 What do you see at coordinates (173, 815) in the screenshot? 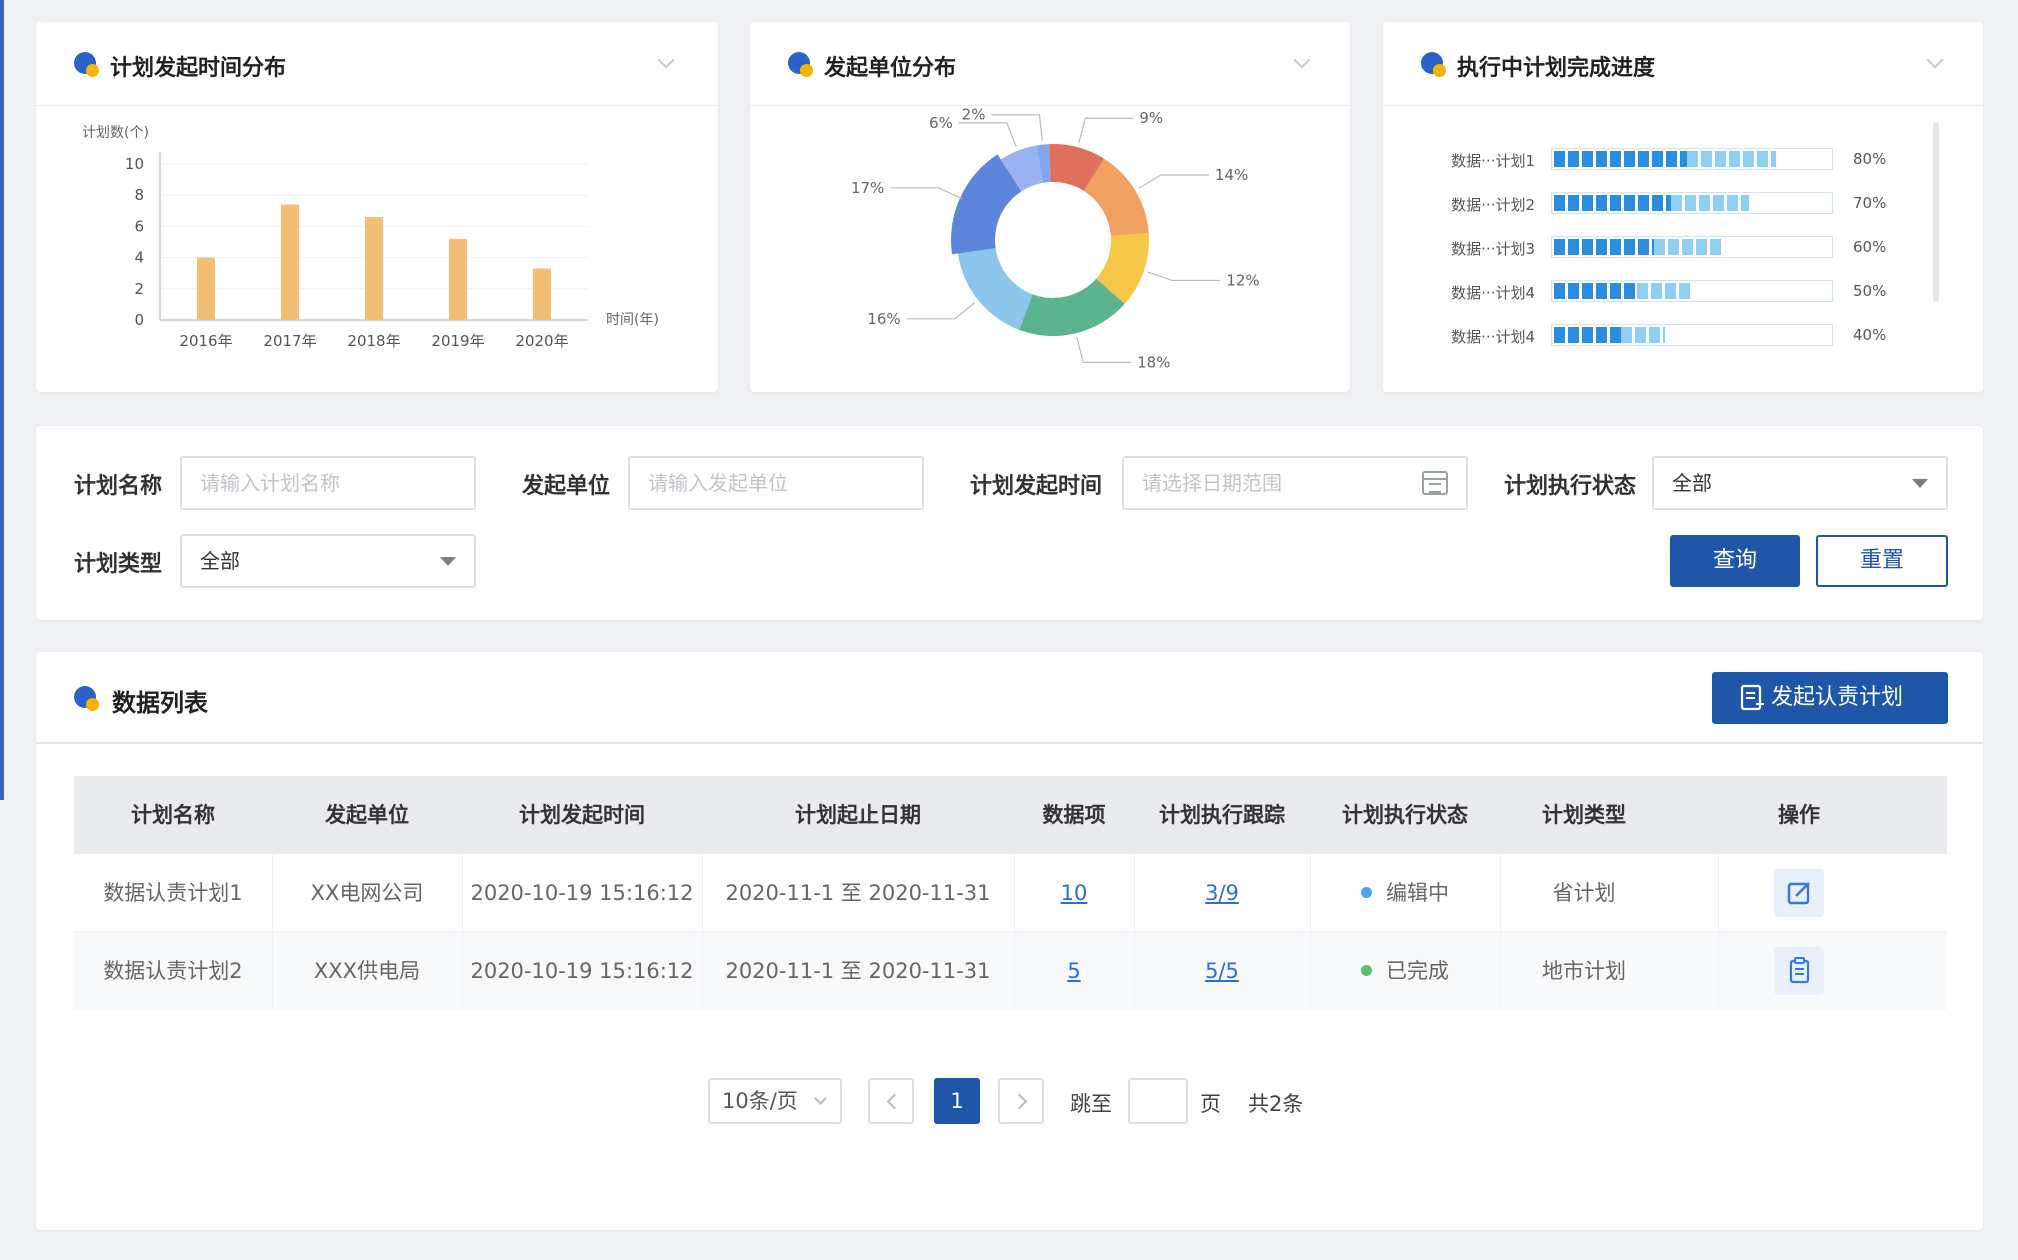
I see `col-plan-name: 计划名称` at bounding box center [173, 815].